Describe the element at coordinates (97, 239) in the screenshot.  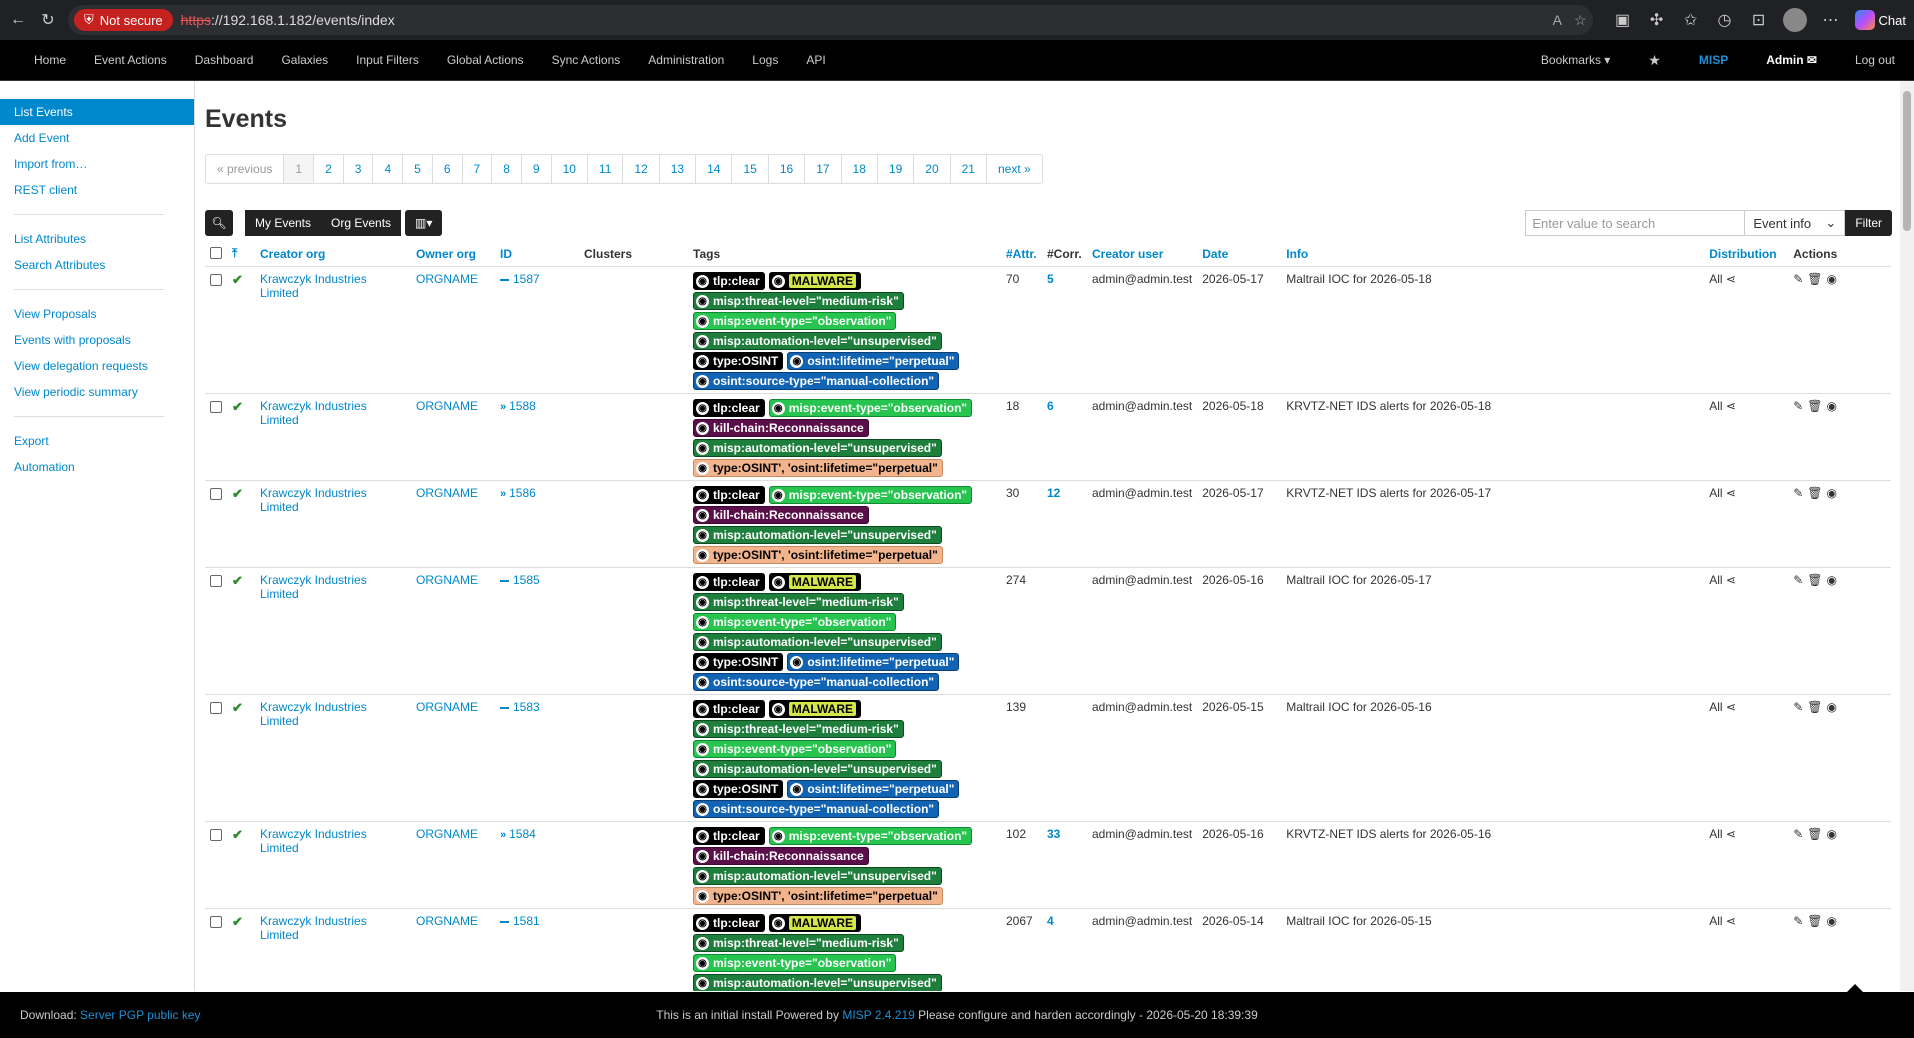
I see `sidebar-item-list-attributes: List Attributes` at that location.